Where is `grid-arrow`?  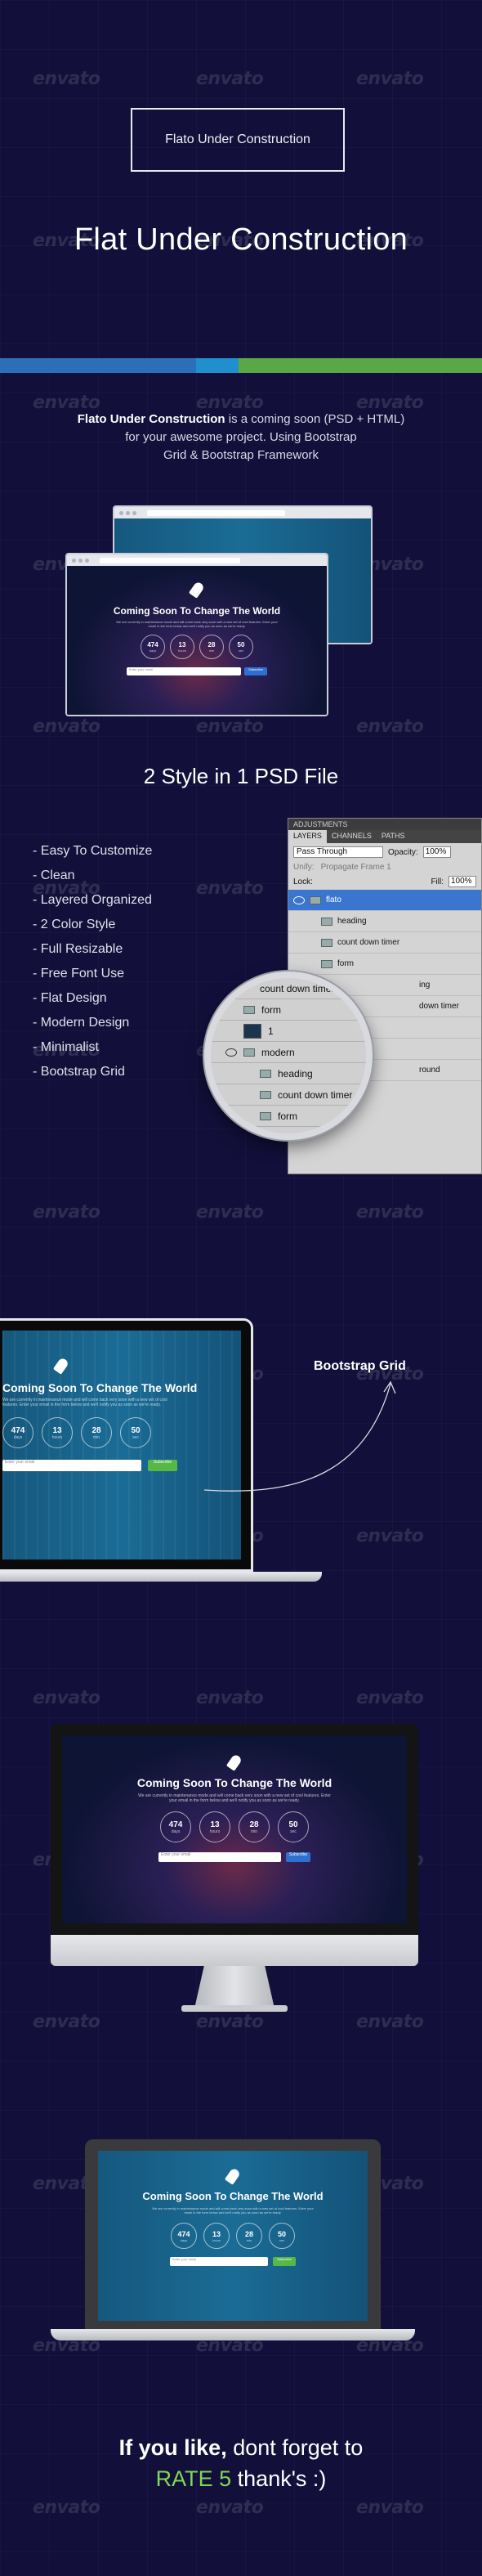
grid-arrow is located at coordinates (300, 1436).